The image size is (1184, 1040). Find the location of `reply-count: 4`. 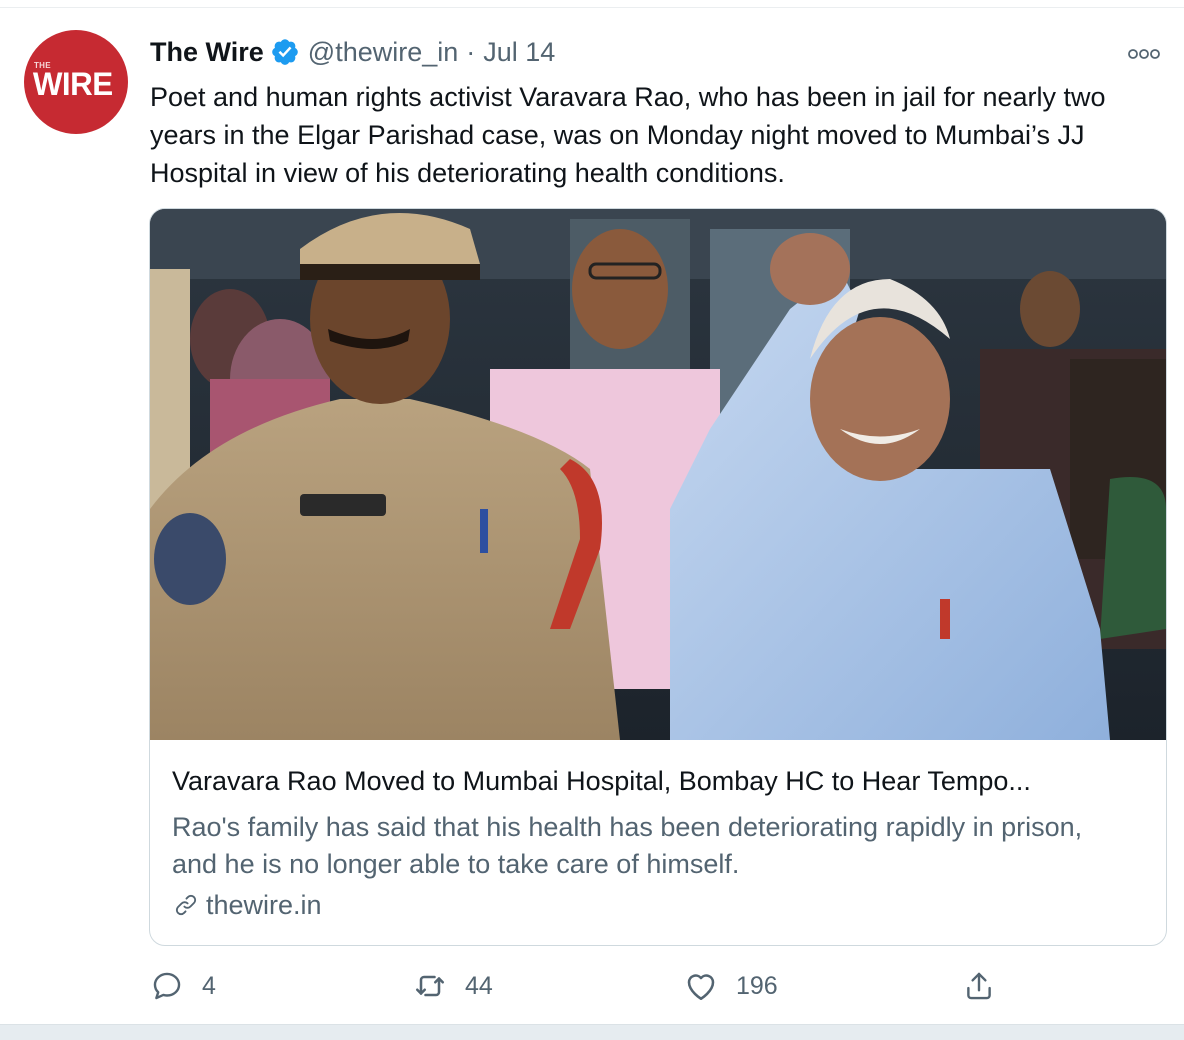

reply-count: 4 is located at coordinates (209, 985).